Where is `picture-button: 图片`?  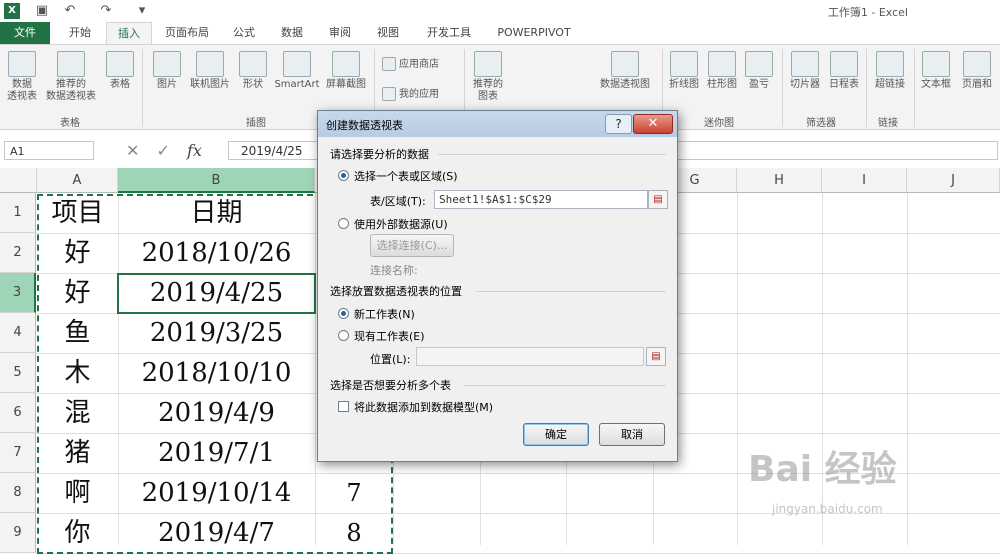 picture-button: 图片 is located at coordinates (167, 71).